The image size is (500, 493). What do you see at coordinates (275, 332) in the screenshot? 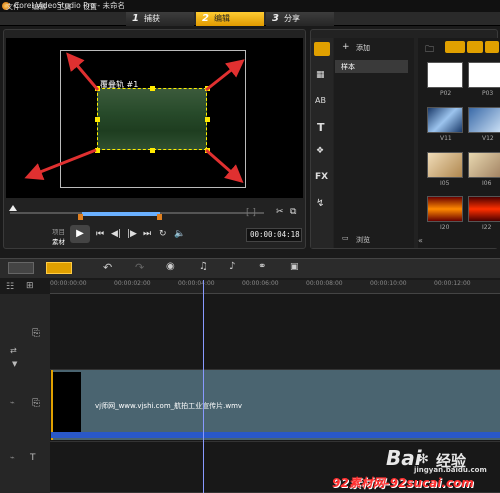
I see `video-track` at bounding box center [275, 332].